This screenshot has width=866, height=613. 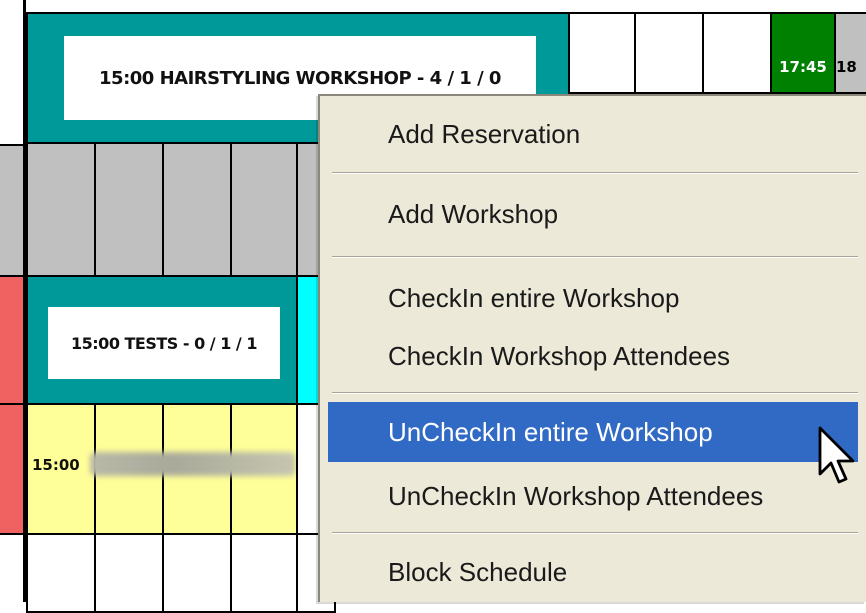 What do you see at coordinates (593, 214) in the screenshot?
I see `menu-item-add-workshop: Add Workshop` at bounding box center [593, 214].